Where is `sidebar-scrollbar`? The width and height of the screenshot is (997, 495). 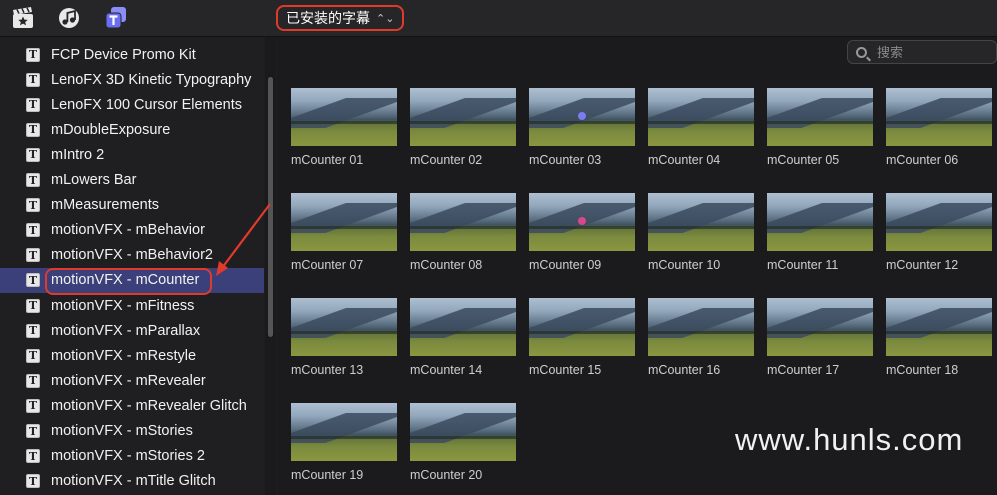 sidebar-scrollbar is located at coordinates (270, 266).